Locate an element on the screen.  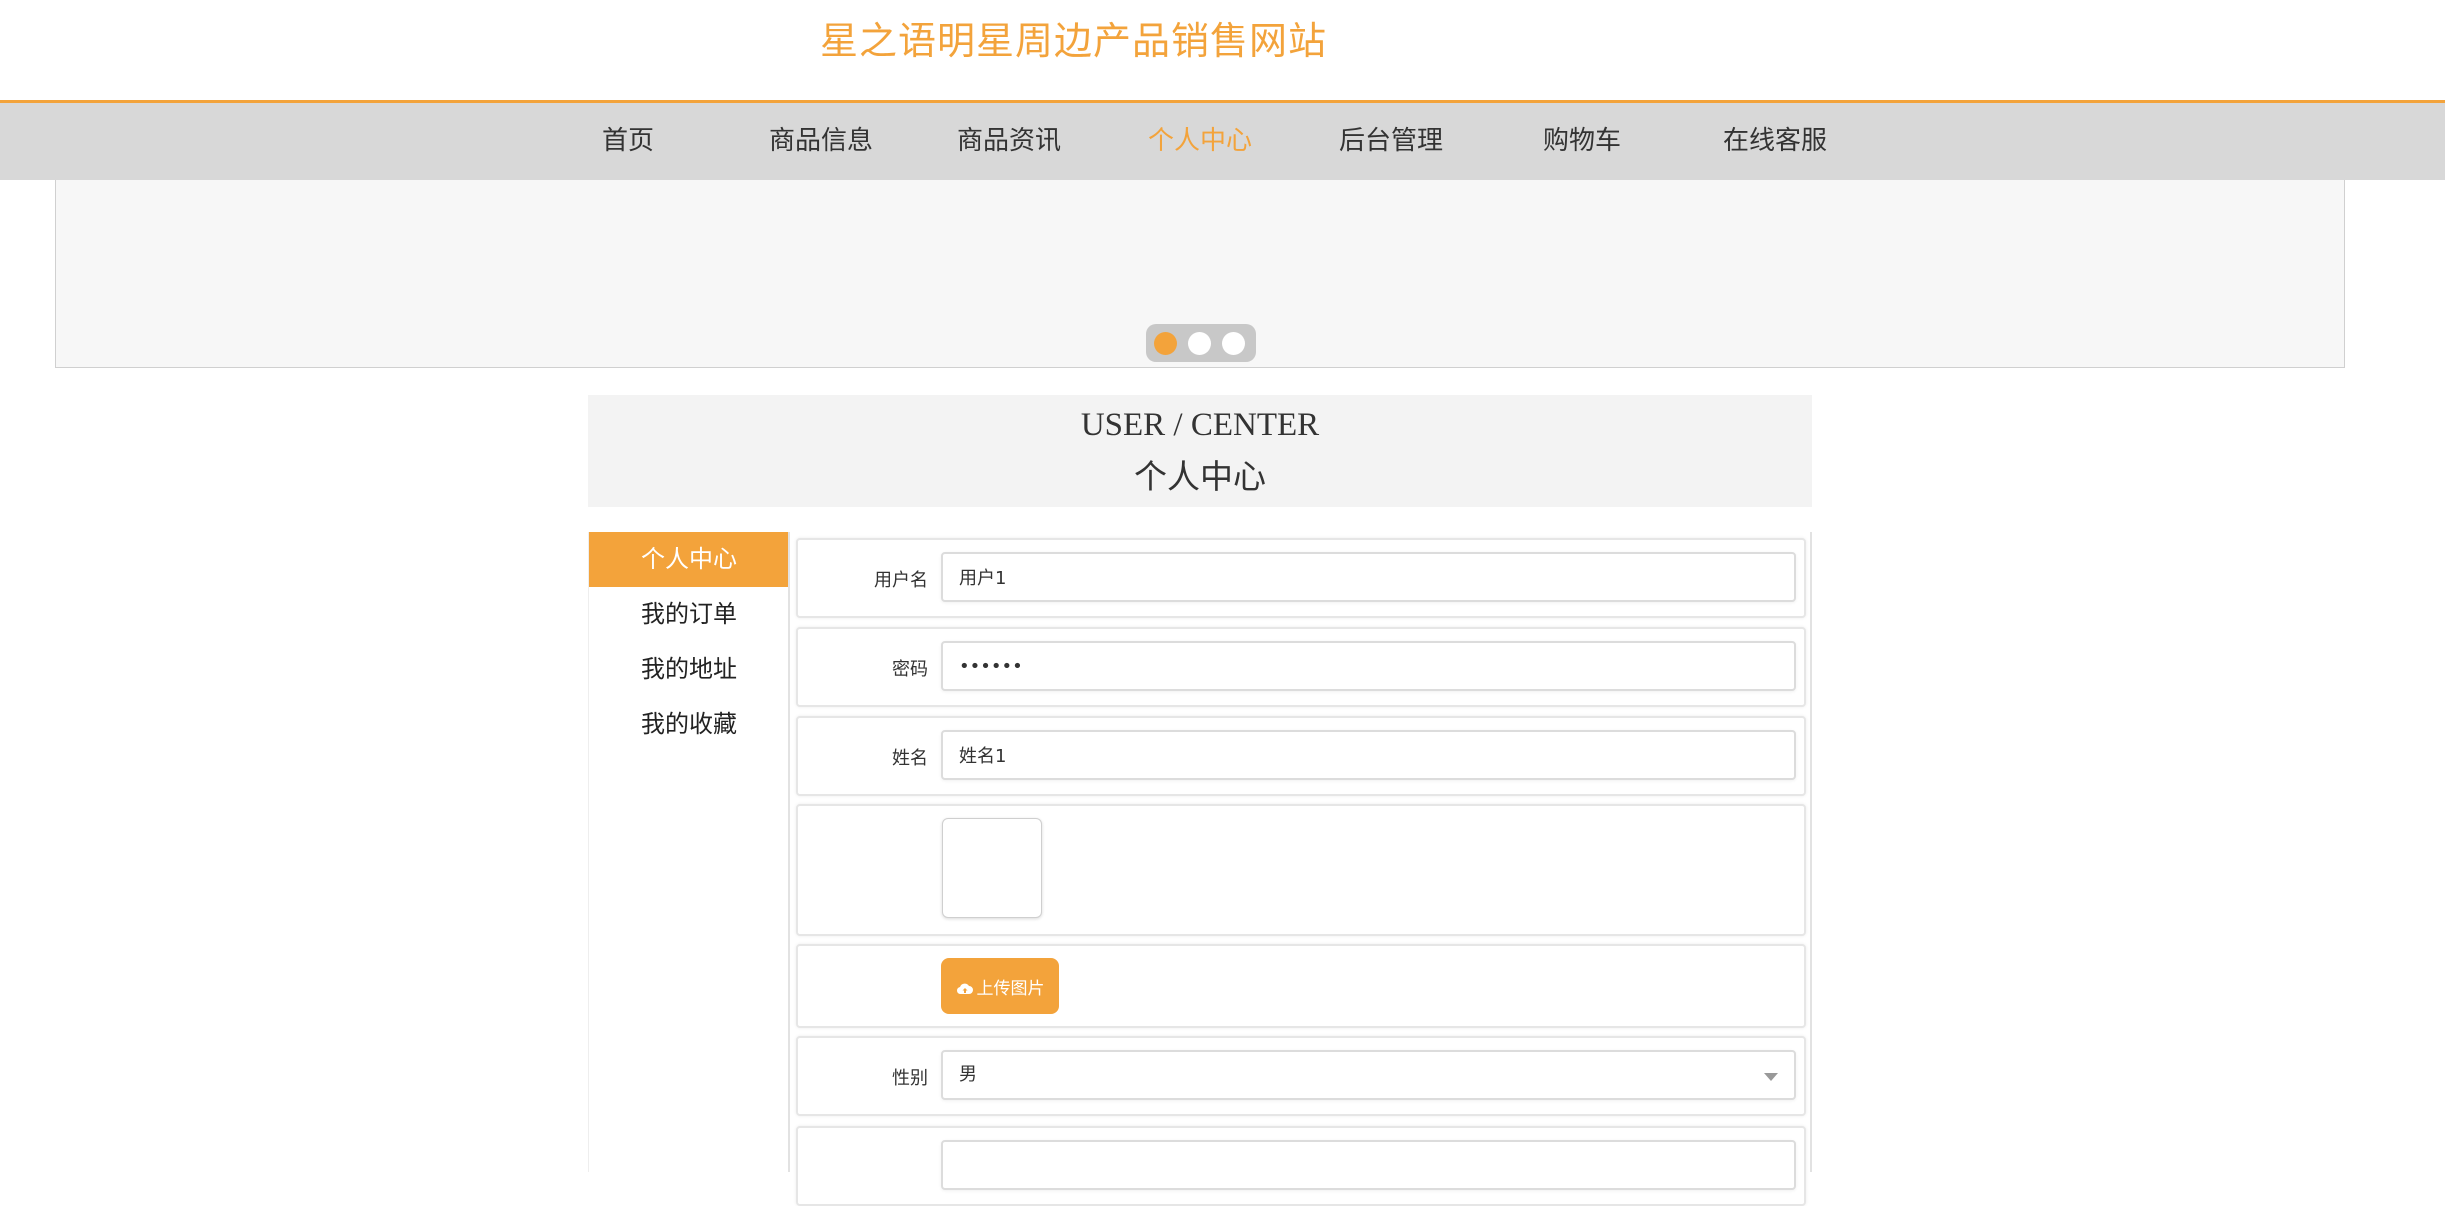
site-title: 星之语明星周边产品销售网站 is located at coordinates (1074, 41).